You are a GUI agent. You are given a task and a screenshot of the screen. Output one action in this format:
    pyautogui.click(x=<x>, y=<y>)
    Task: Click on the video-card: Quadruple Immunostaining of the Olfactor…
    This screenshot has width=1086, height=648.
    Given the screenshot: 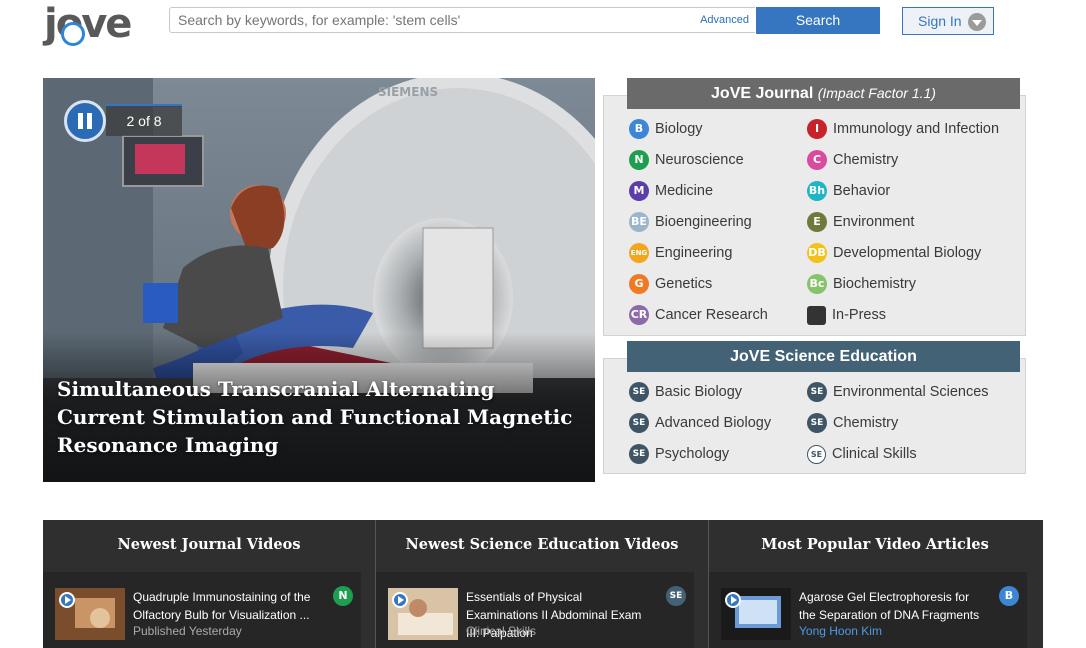 What is the action you would take?
    pyautogui.click(x=202, y=610)
    